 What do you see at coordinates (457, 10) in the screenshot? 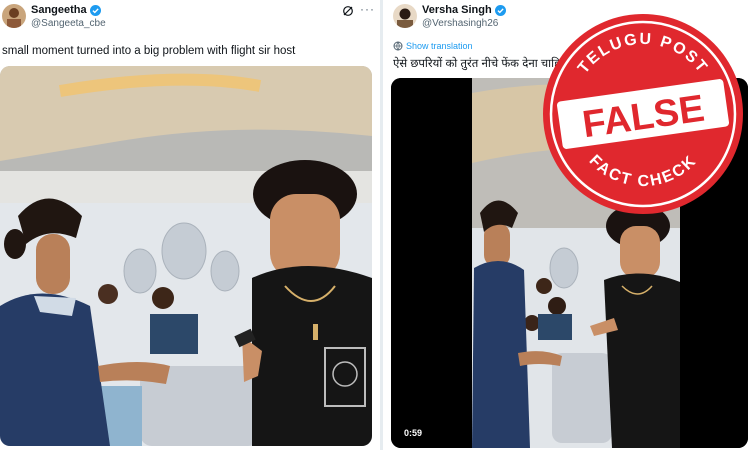
I see `right-author-name: Versha Singh` at bounding box center [457, 10].